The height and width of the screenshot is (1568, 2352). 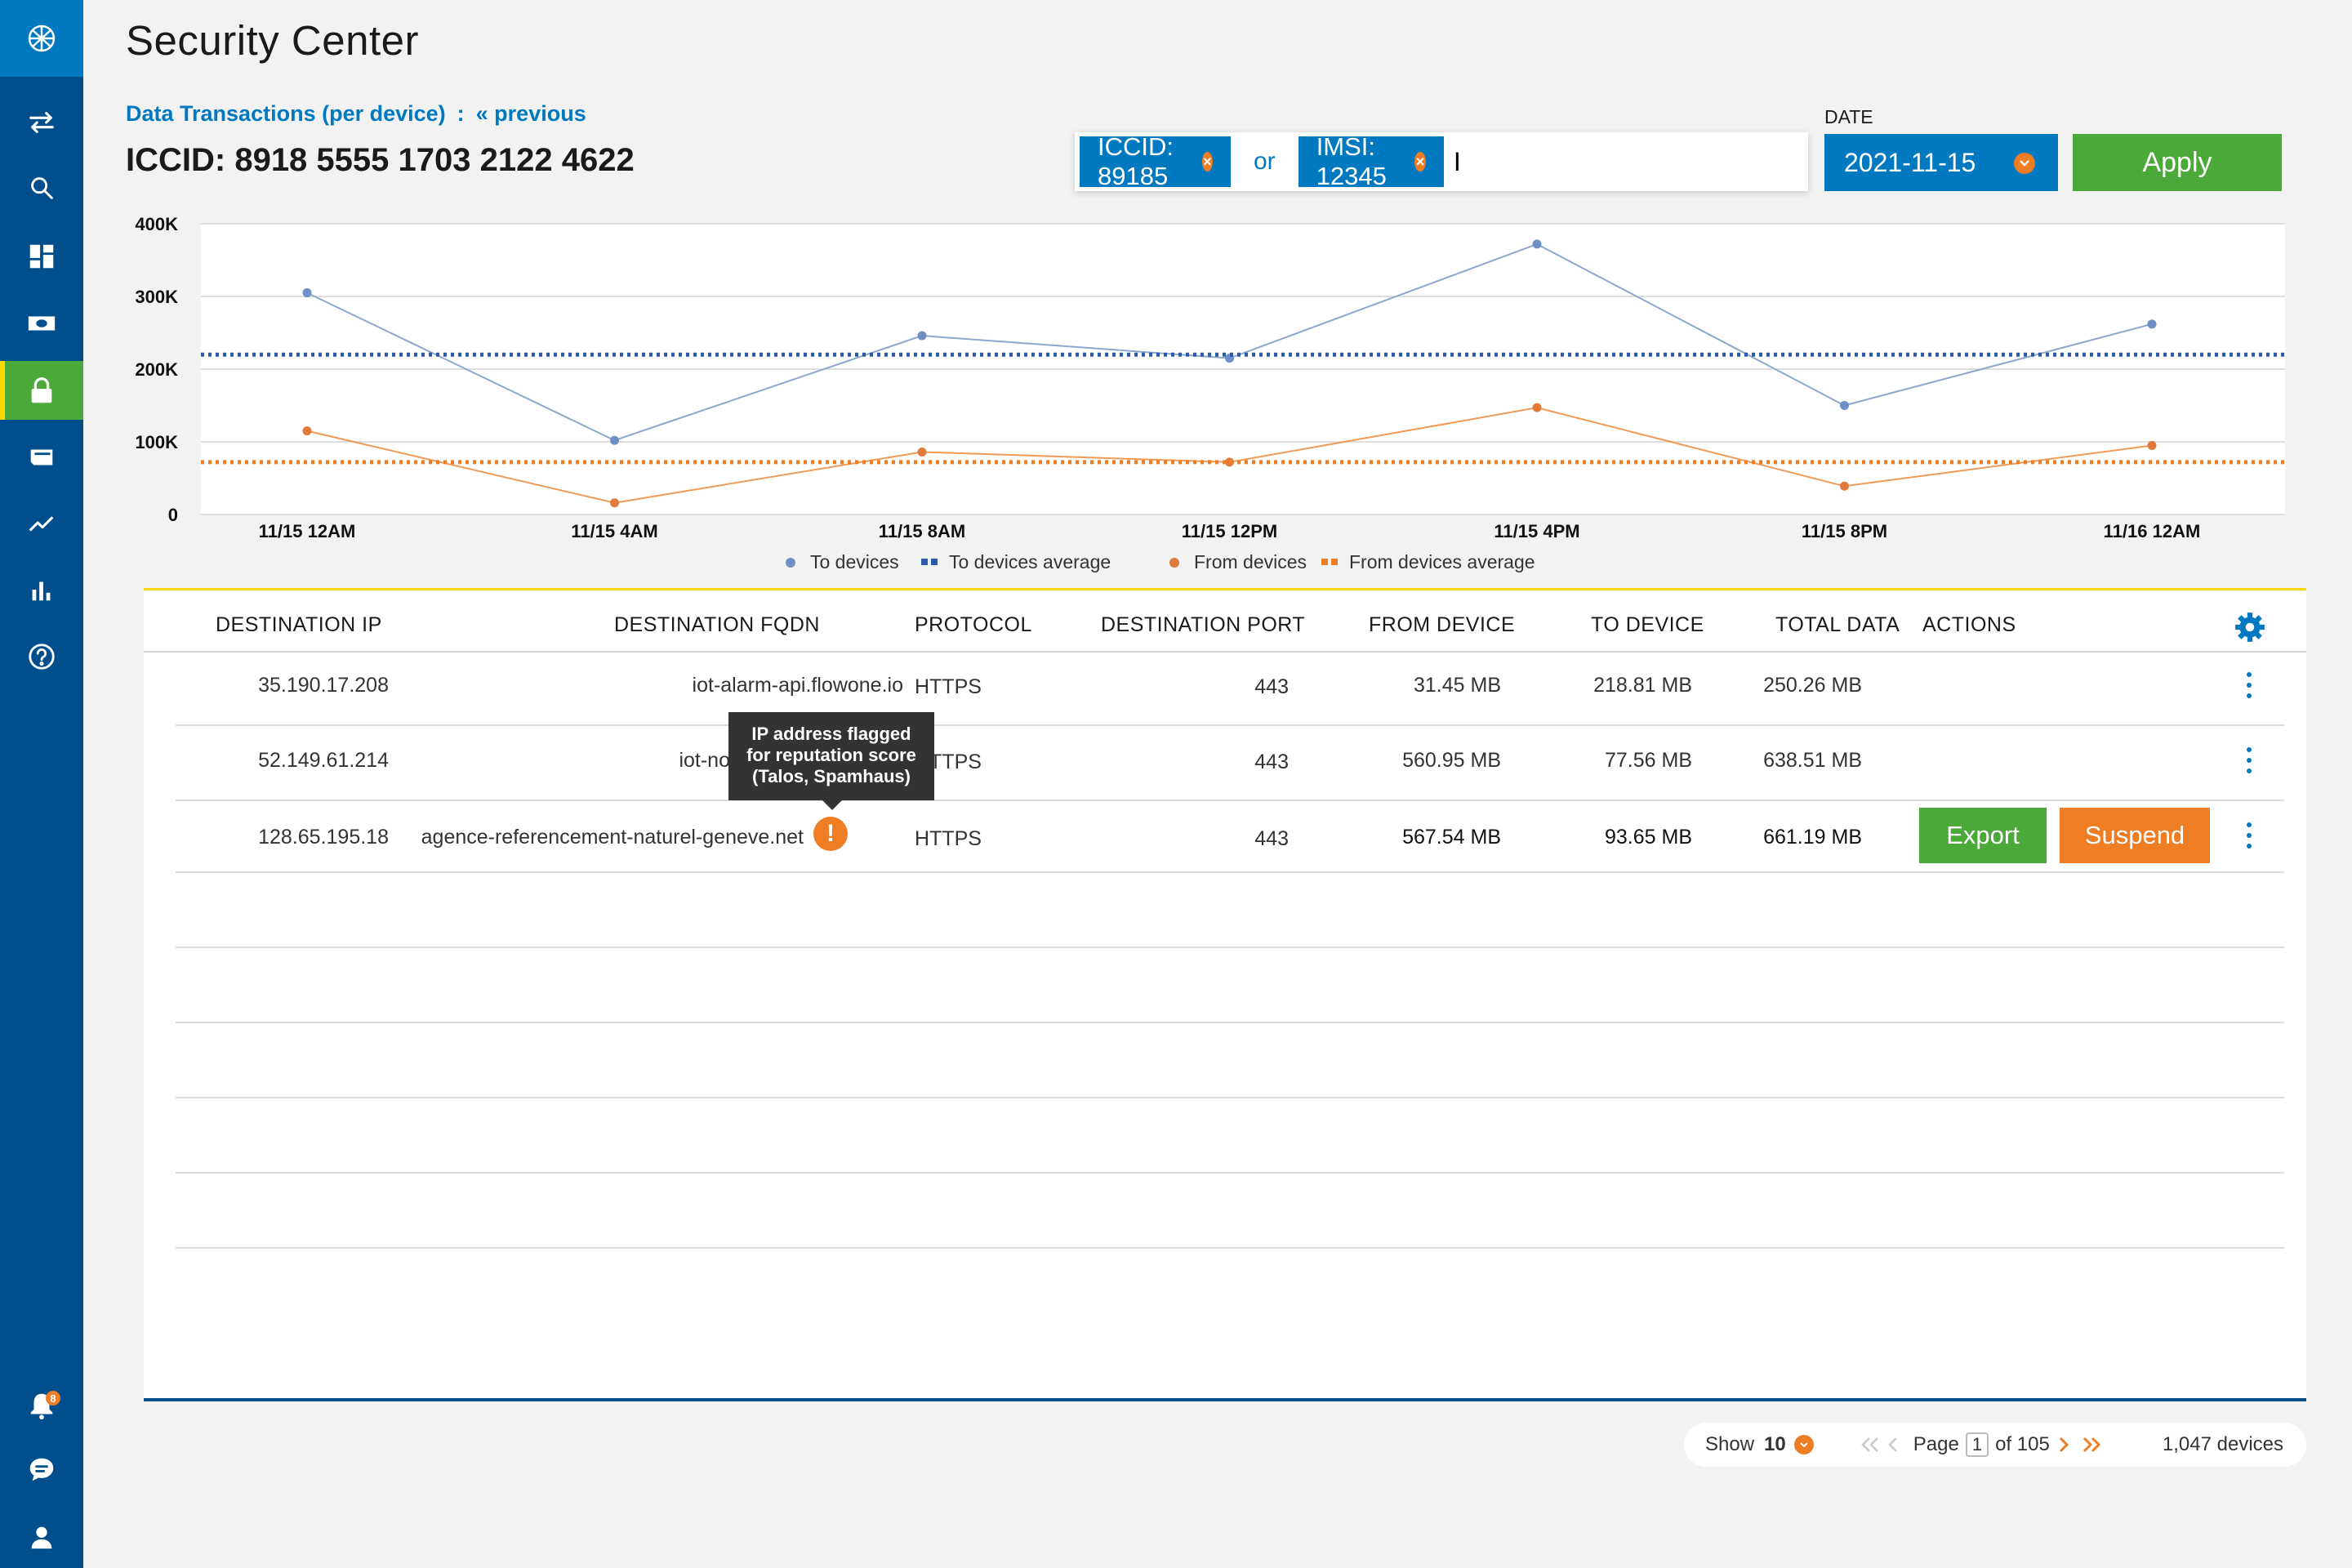 What do you see at coordinates (1870, 1445) in the screenshot?
I see `first-page-icon` at bounding box center [1870, 1445].